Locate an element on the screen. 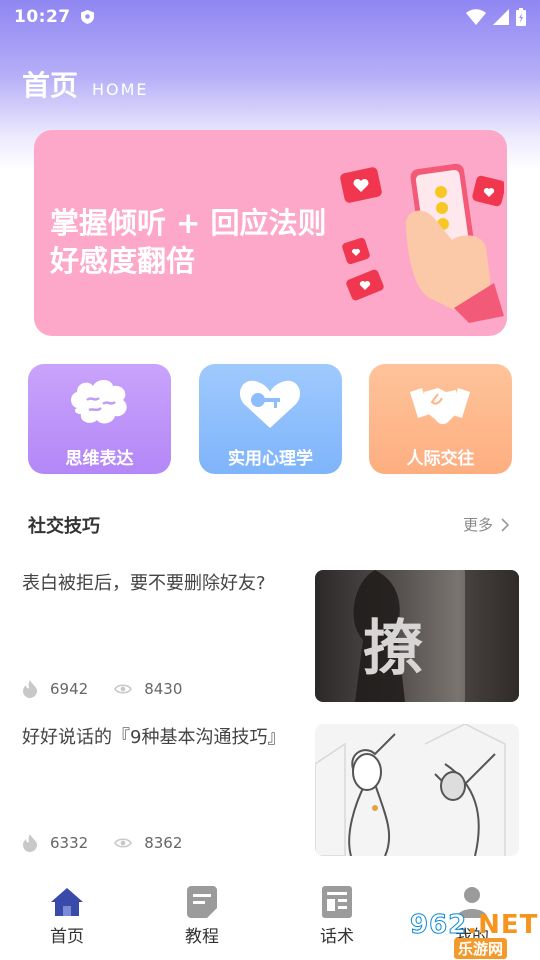 This screenshot has height=960, width=540. nav-tab-scripts: 话术 is located at coordinates (337, 916).